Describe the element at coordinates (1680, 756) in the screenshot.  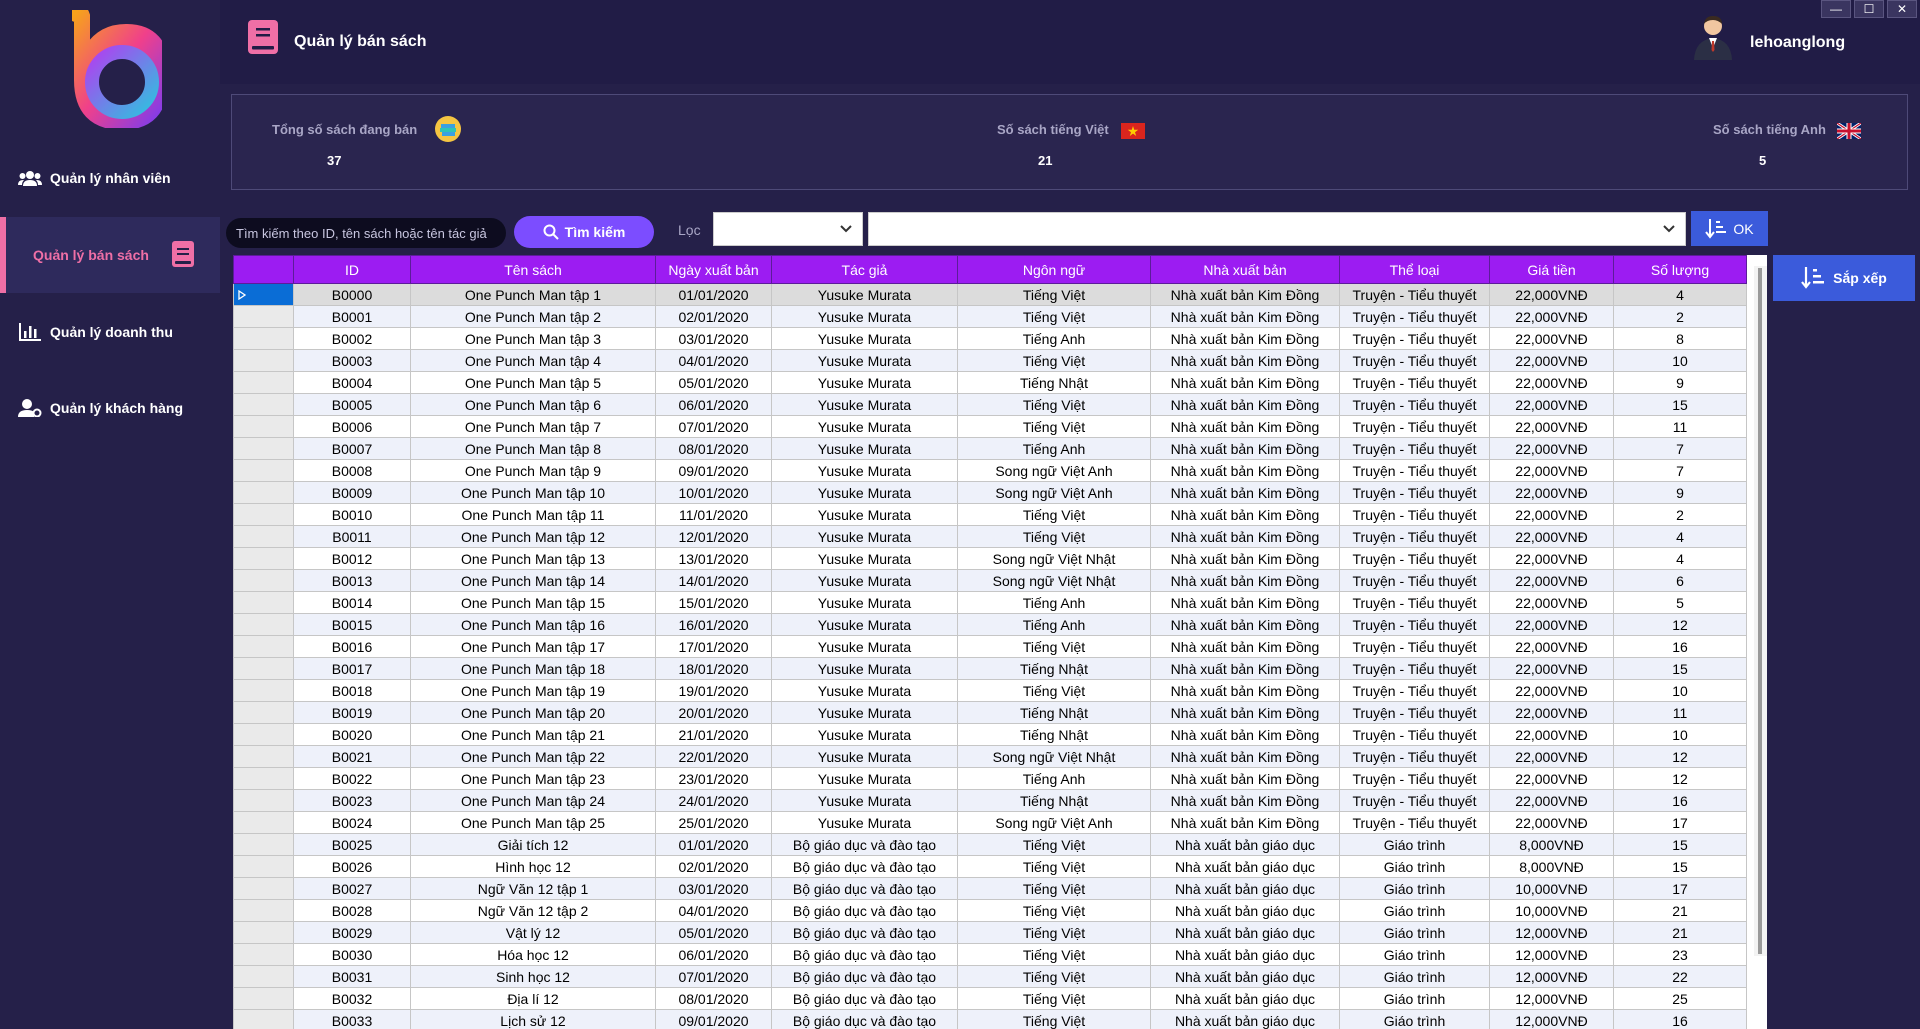
I see `cell-quantity: 12` at that location.